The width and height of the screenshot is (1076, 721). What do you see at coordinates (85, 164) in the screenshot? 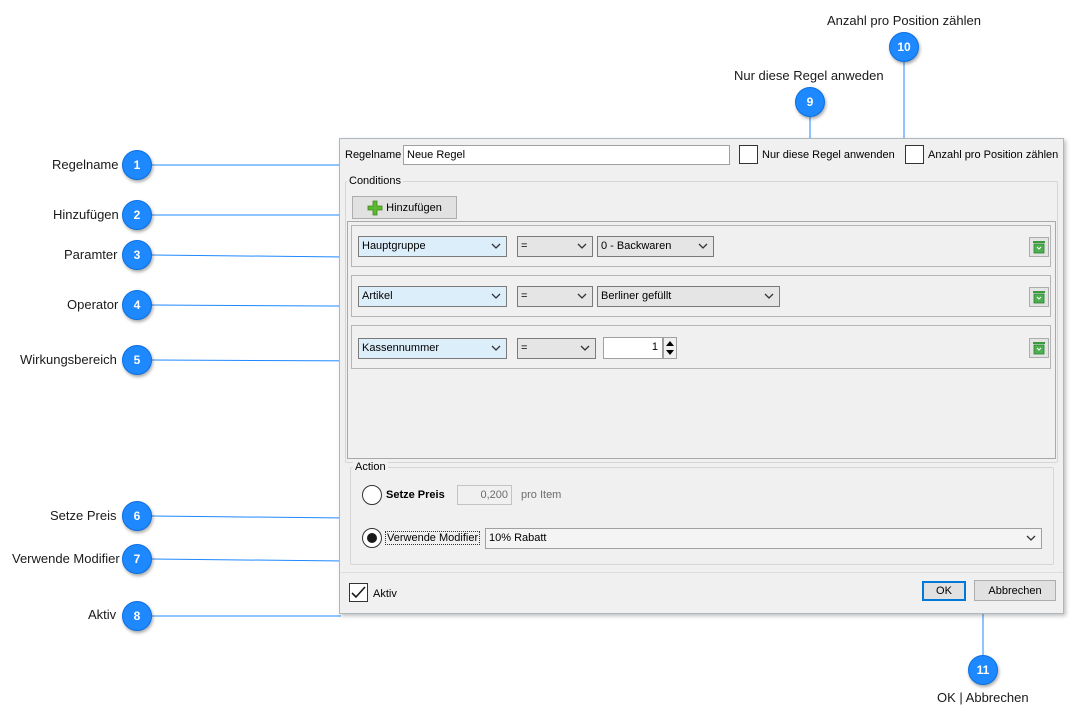
I see `callout-label-regelname: Regelname` at bounding box center [85, 164].